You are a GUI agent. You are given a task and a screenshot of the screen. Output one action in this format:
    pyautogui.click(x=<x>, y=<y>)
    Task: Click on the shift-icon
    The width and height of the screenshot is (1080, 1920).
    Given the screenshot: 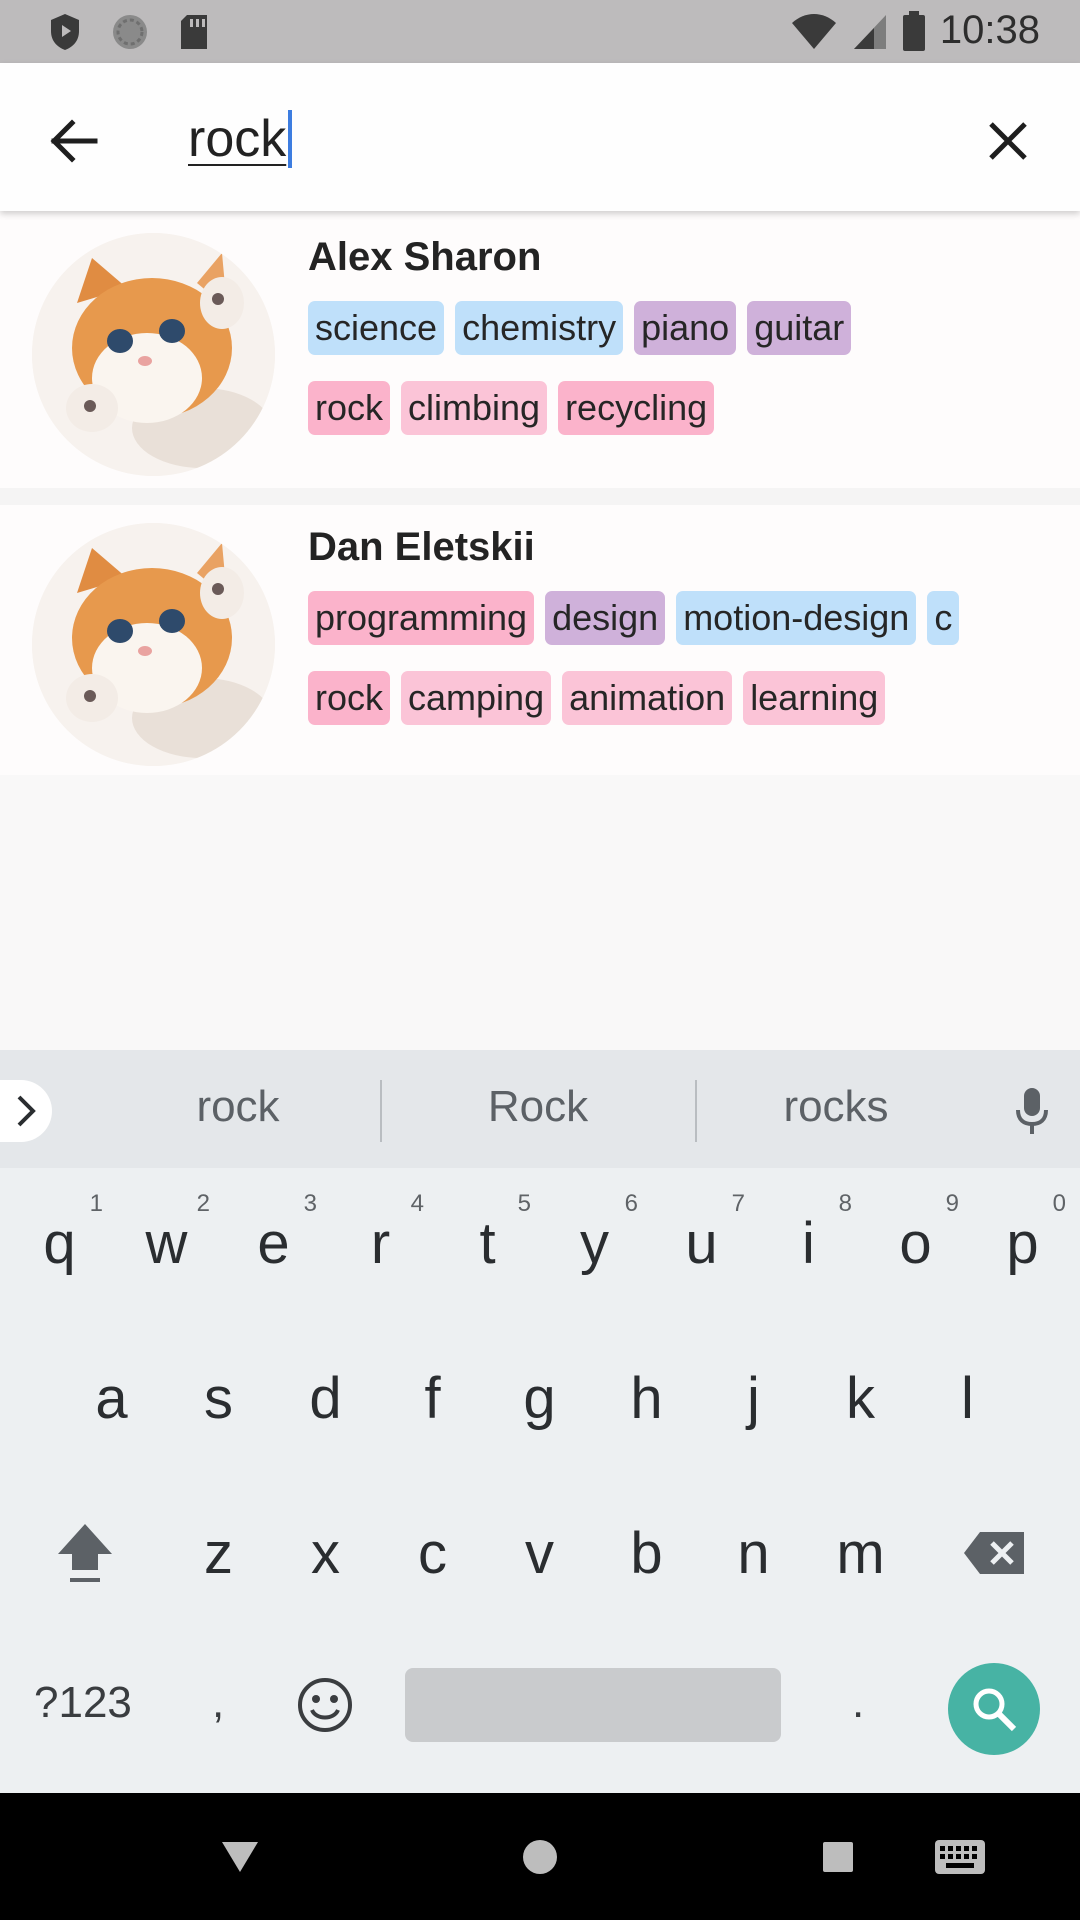 What is the action you would take?
    pyautogui.click(x=85, y=1553)
    